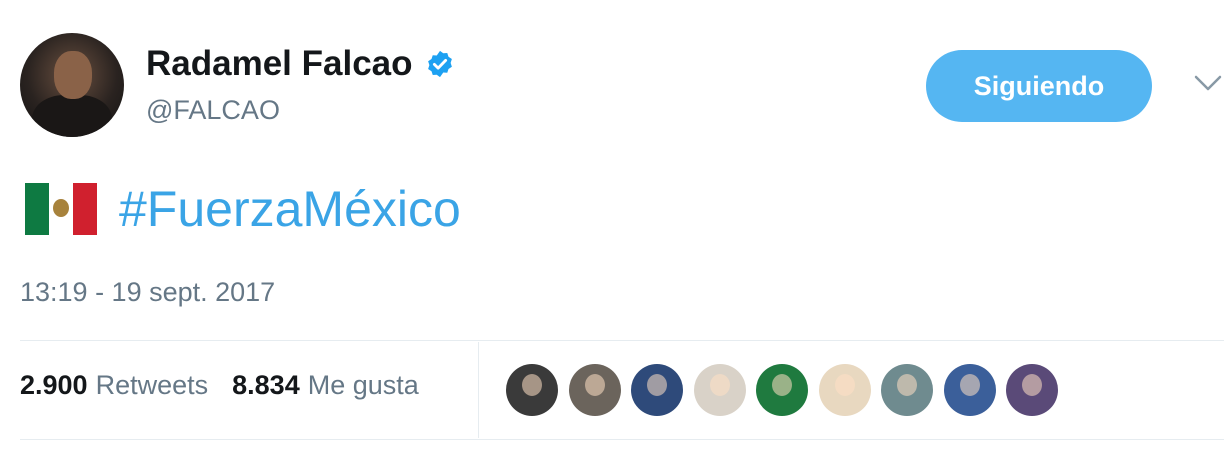 The image size is (1224, 465). What do you see at coordinates (1039, 86) in the screenshot?
I see `following-button: Siguiendo` at bounding box center [1039, 86].